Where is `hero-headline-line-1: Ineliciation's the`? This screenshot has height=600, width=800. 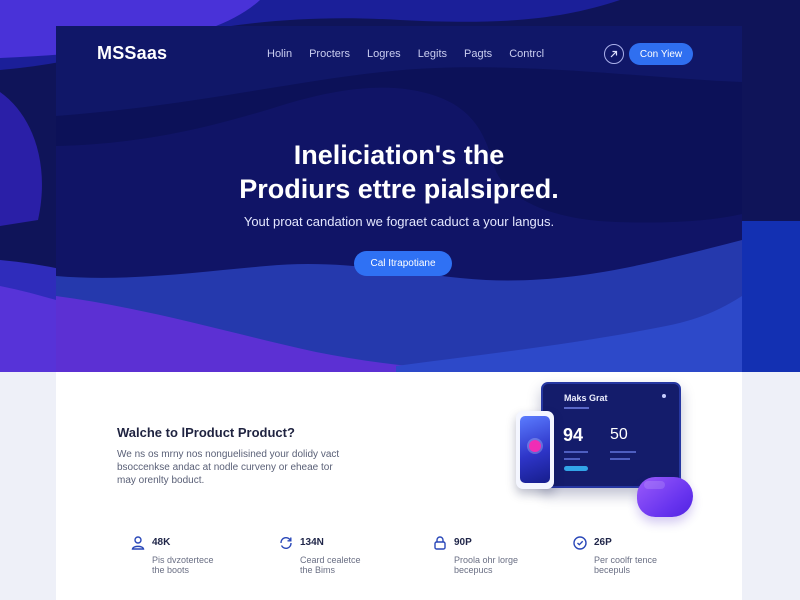 hero-headline-line-1: Ineliciation's the is located at coordinates (399, 155).